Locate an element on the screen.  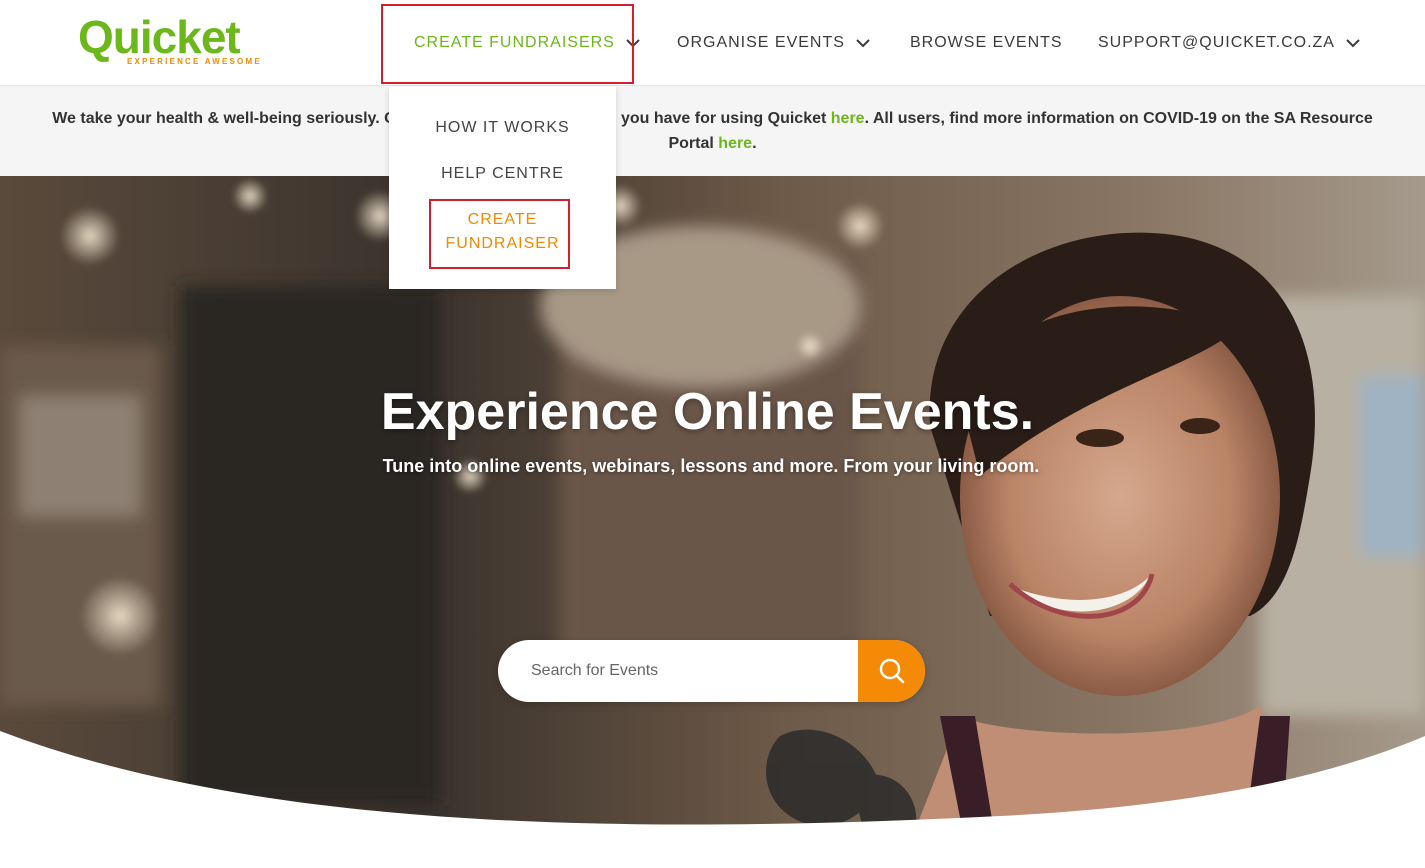
dropdown-how-it-works: HOW IT WORKS is located at coordinates (502, 128).